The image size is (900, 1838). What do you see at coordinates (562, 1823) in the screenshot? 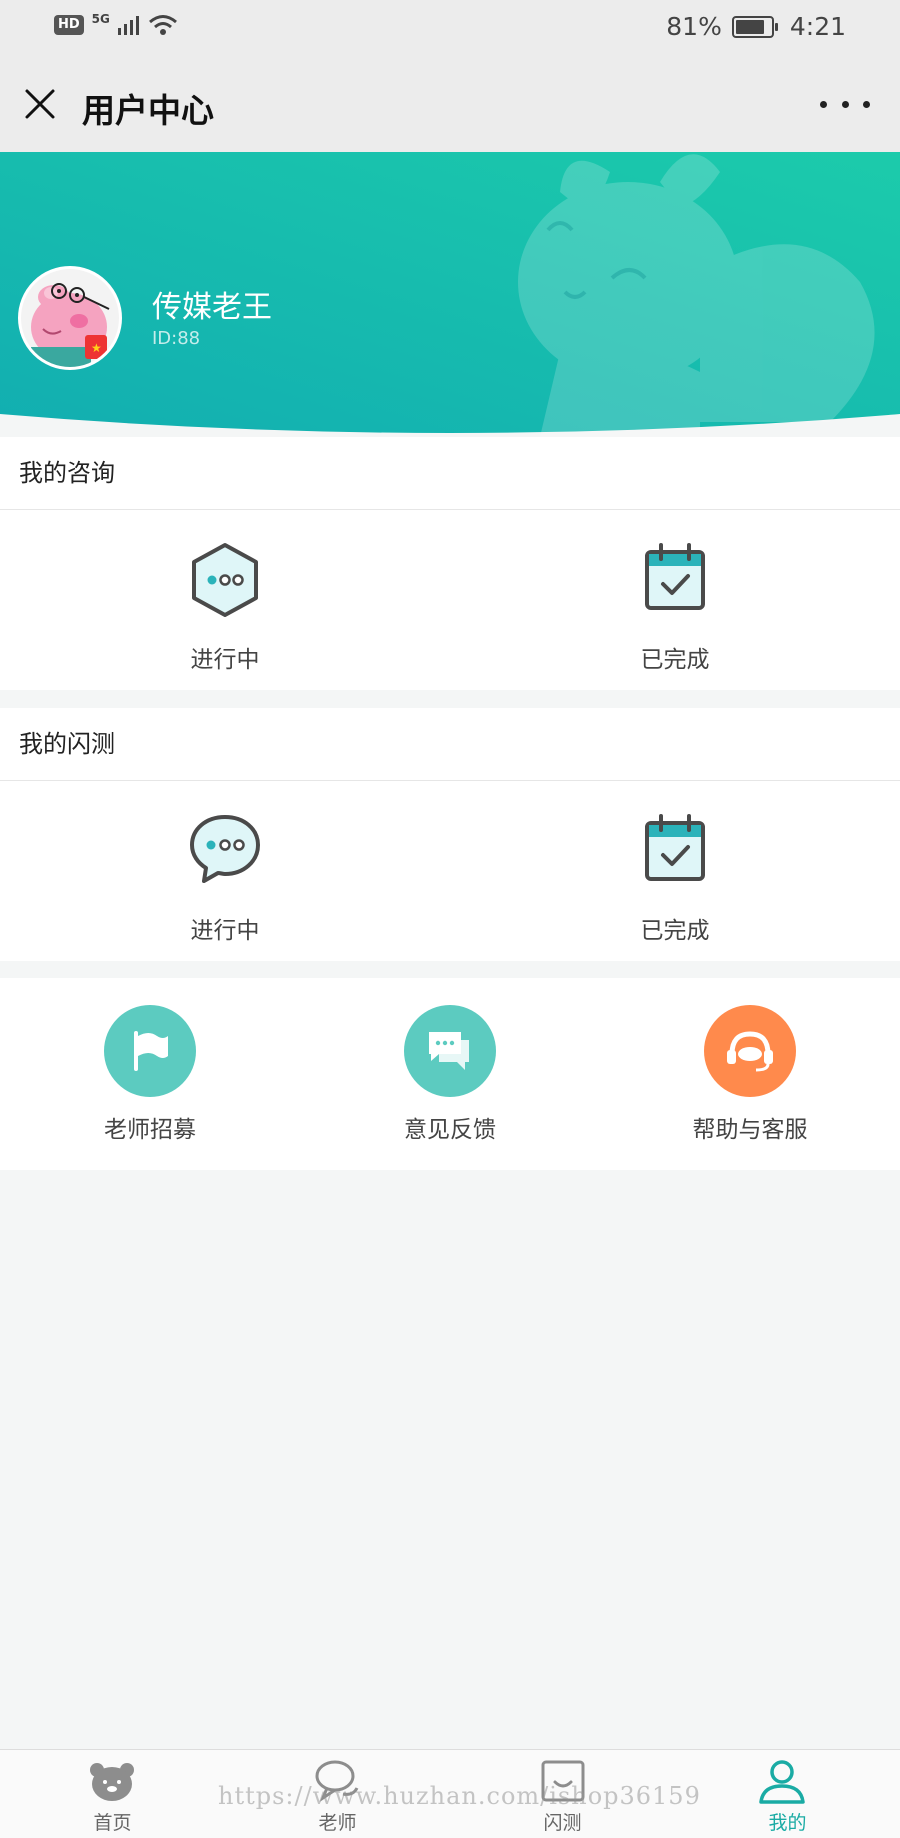
I see `tab-flash-test-label: 闪测` at bounding box center [562, 1823].